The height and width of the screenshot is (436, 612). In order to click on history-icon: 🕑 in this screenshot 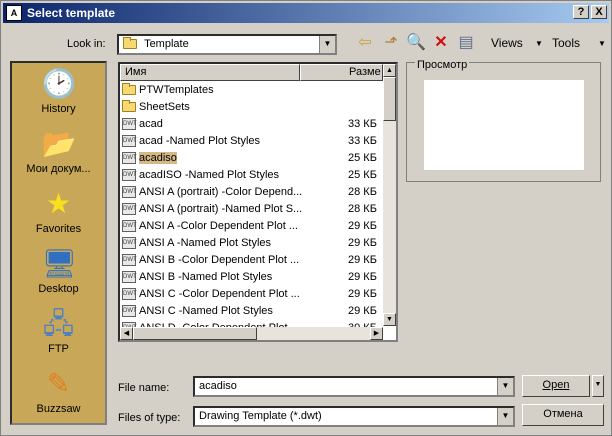, I will do `click(59, 83)`.